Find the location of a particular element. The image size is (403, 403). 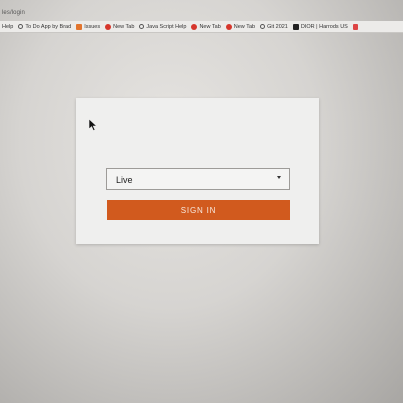

address-bar-url: les/login is located at coordinates (13, 13).